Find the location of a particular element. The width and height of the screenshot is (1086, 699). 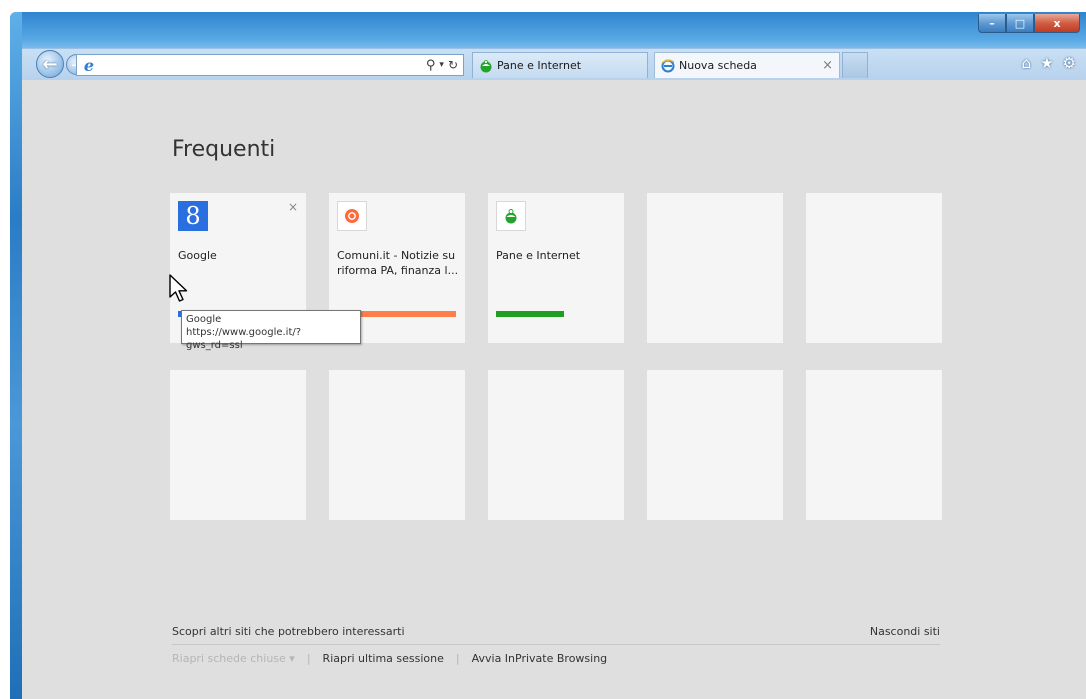

tooltip-url: https://www.google.it/?gws_rd=ssl is located at coordinates (244, 339).